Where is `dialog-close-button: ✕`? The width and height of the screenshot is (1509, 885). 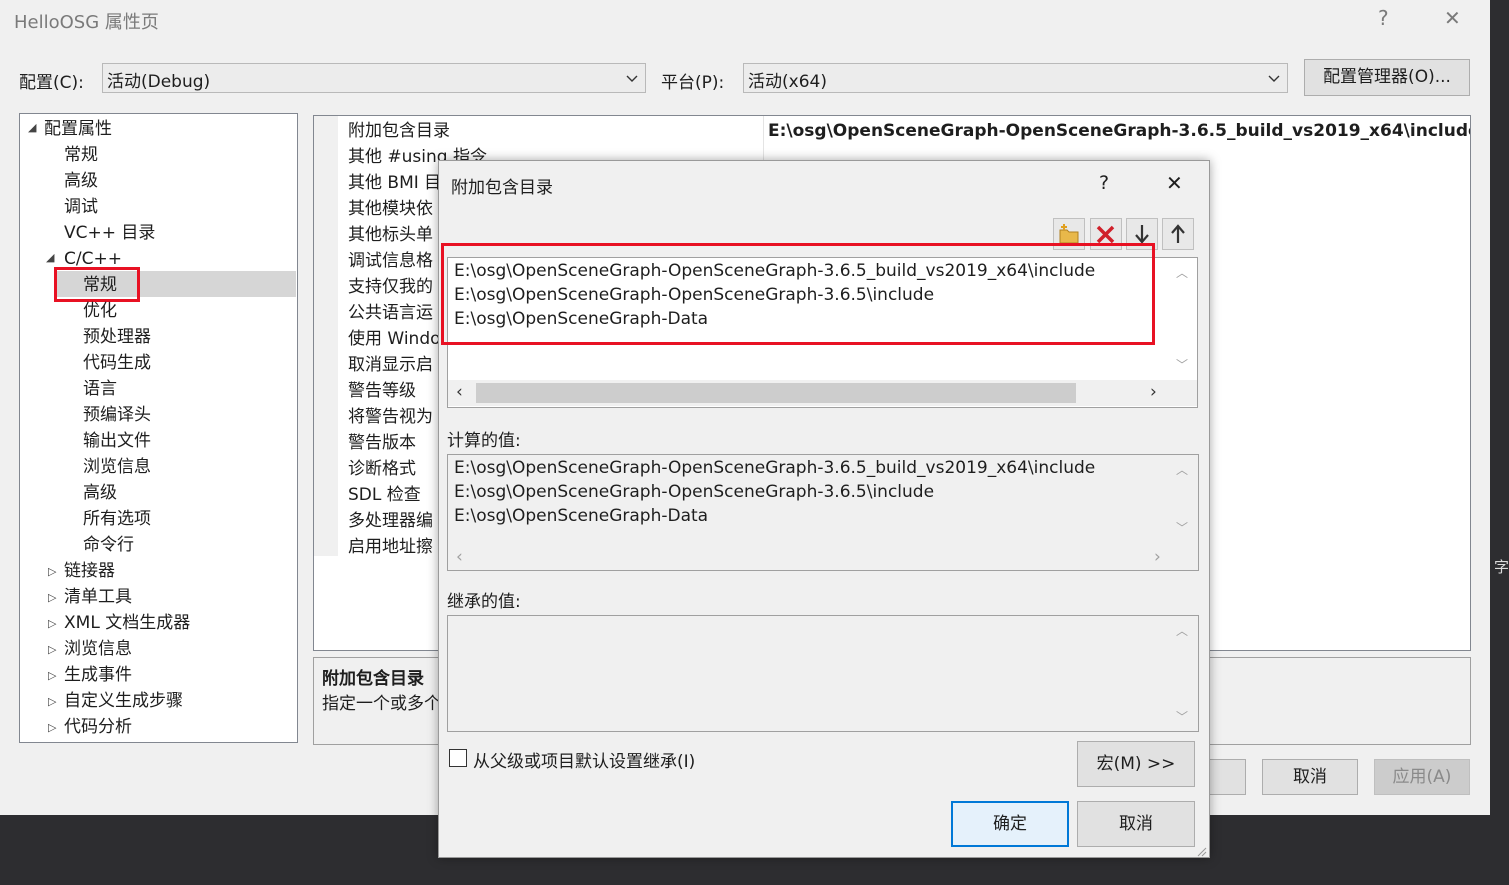
dialog-close-button: ✕ is located at coordinates (1174, 183).